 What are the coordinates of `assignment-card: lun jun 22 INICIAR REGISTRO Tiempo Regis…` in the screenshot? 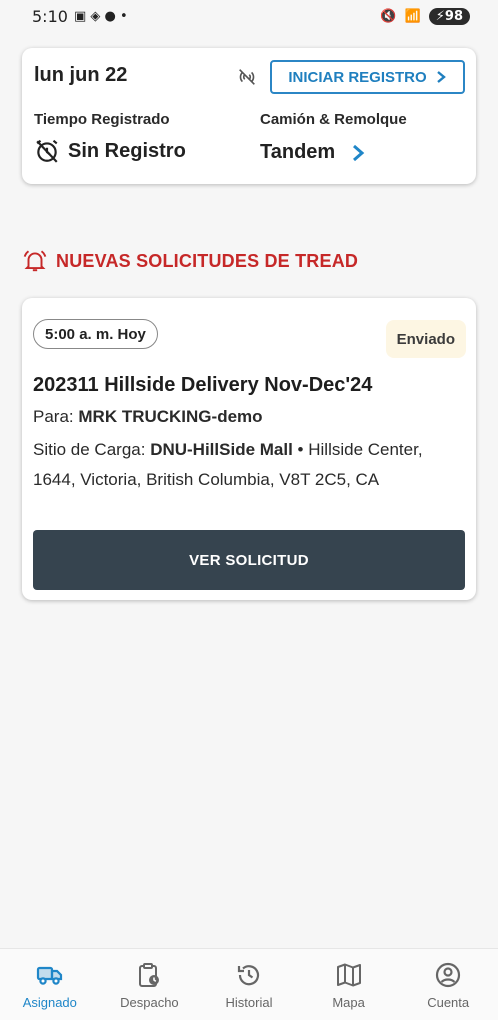 It's located at (249, 116).